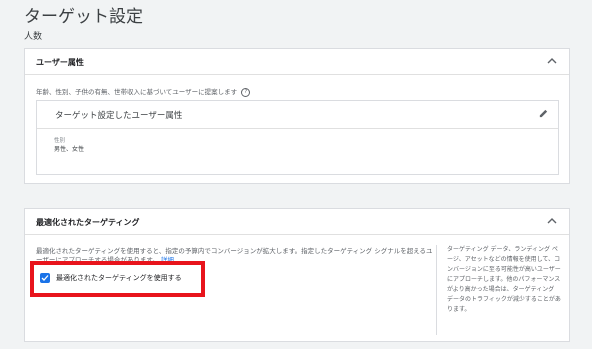 Image resolution: width=592 pixels, height=349 pixels. What do you see at coordinates (119, 116) in the screenshot?
I see `targeted-attributes-title: ターゲット設定したユーザー属性` at bounding box center [119, 116].